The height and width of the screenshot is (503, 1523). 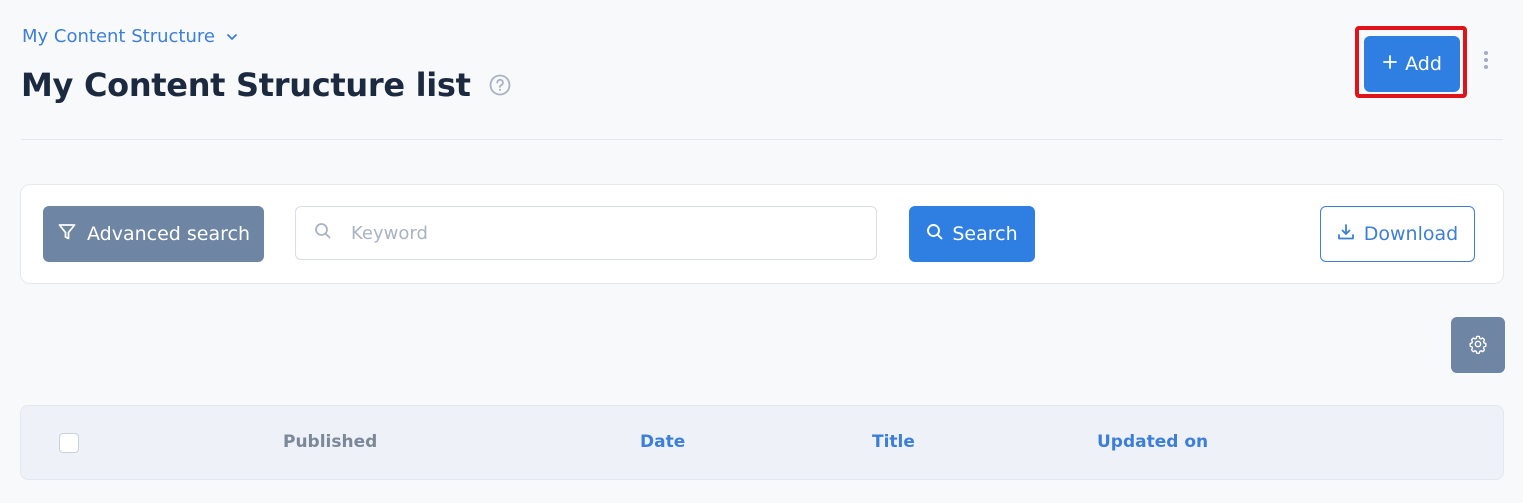 What do you see at coordinates (69, 443) in the screenshot?
I see `select-all-checkbox` at bounding box center [69, 443].